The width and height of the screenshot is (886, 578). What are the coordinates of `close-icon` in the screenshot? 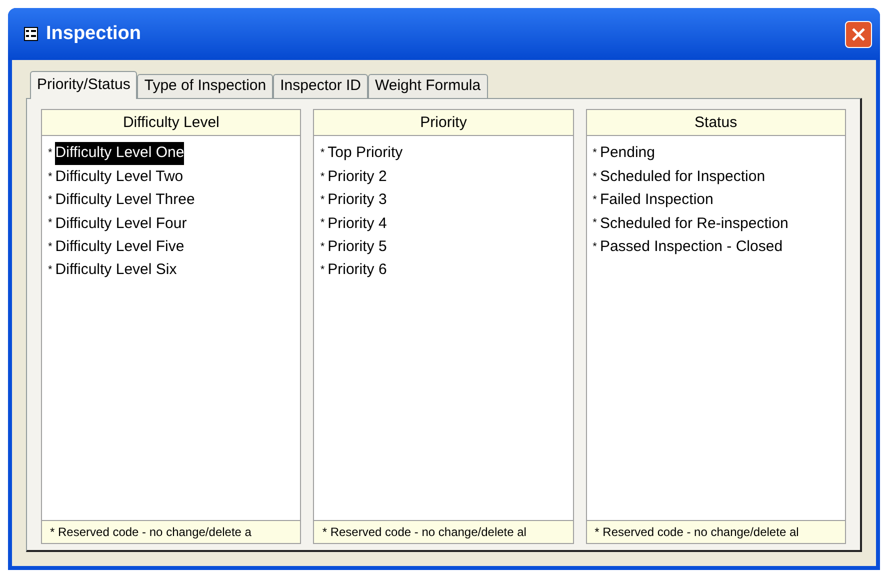 It's located at (858, 34).